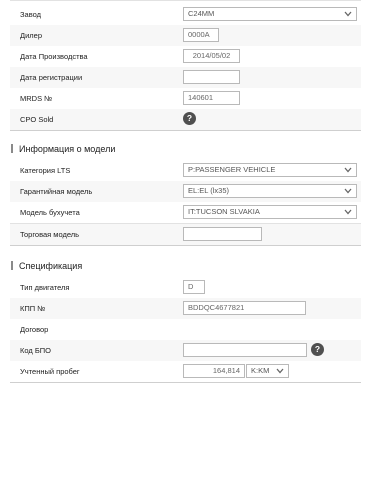  What do you see at coordinates (201, 13) in the screenshot?
I see `plant-value: C24MM` at bounding box center [201, 13].